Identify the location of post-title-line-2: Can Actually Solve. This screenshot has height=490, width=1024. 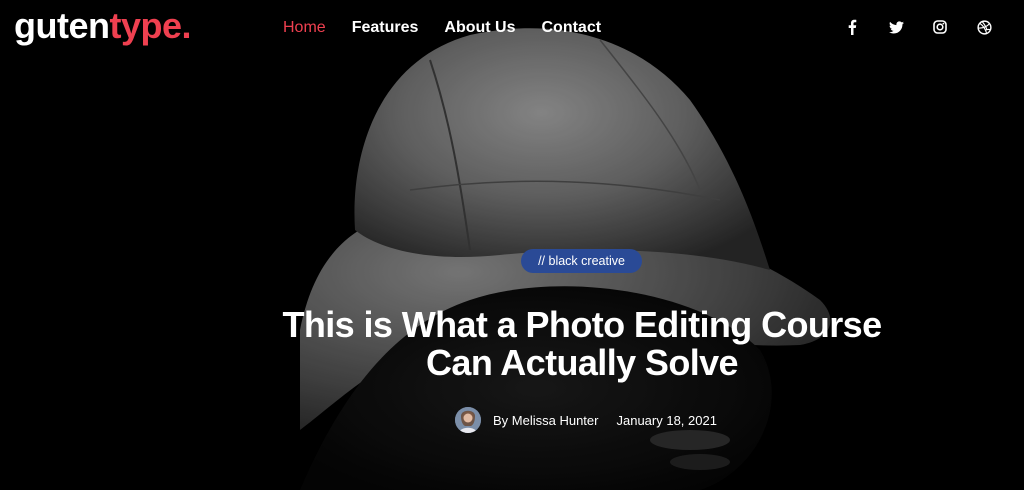
(582, 362).